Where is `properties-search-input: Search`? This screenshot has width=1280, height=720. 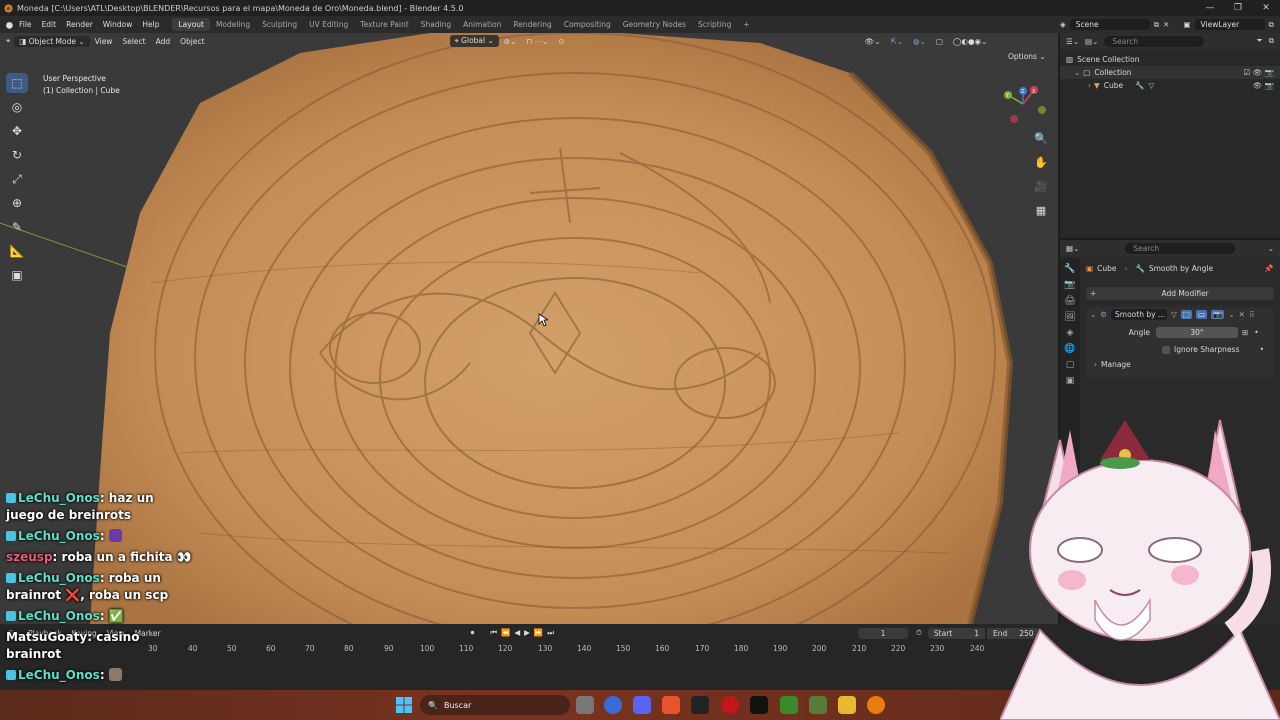 properties-search-input: Search is located at coordinates (1180, 248).